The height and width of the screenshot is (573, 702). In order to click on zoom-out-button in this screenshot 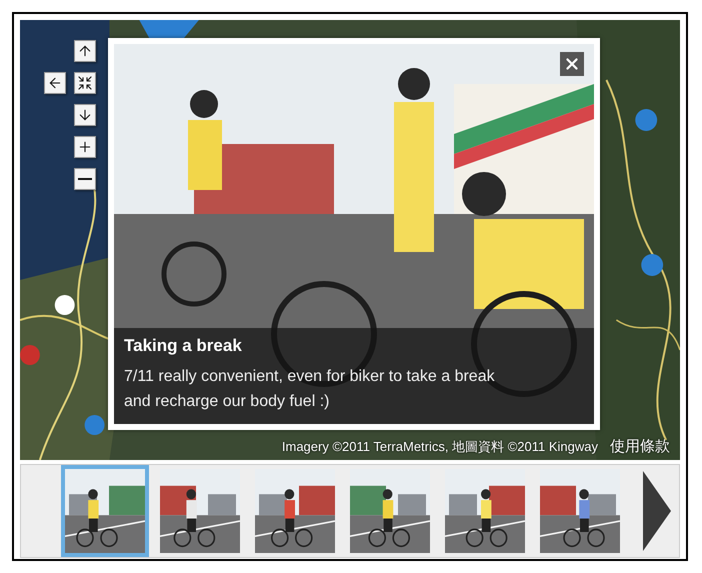, I will do `click(85, 179)`.